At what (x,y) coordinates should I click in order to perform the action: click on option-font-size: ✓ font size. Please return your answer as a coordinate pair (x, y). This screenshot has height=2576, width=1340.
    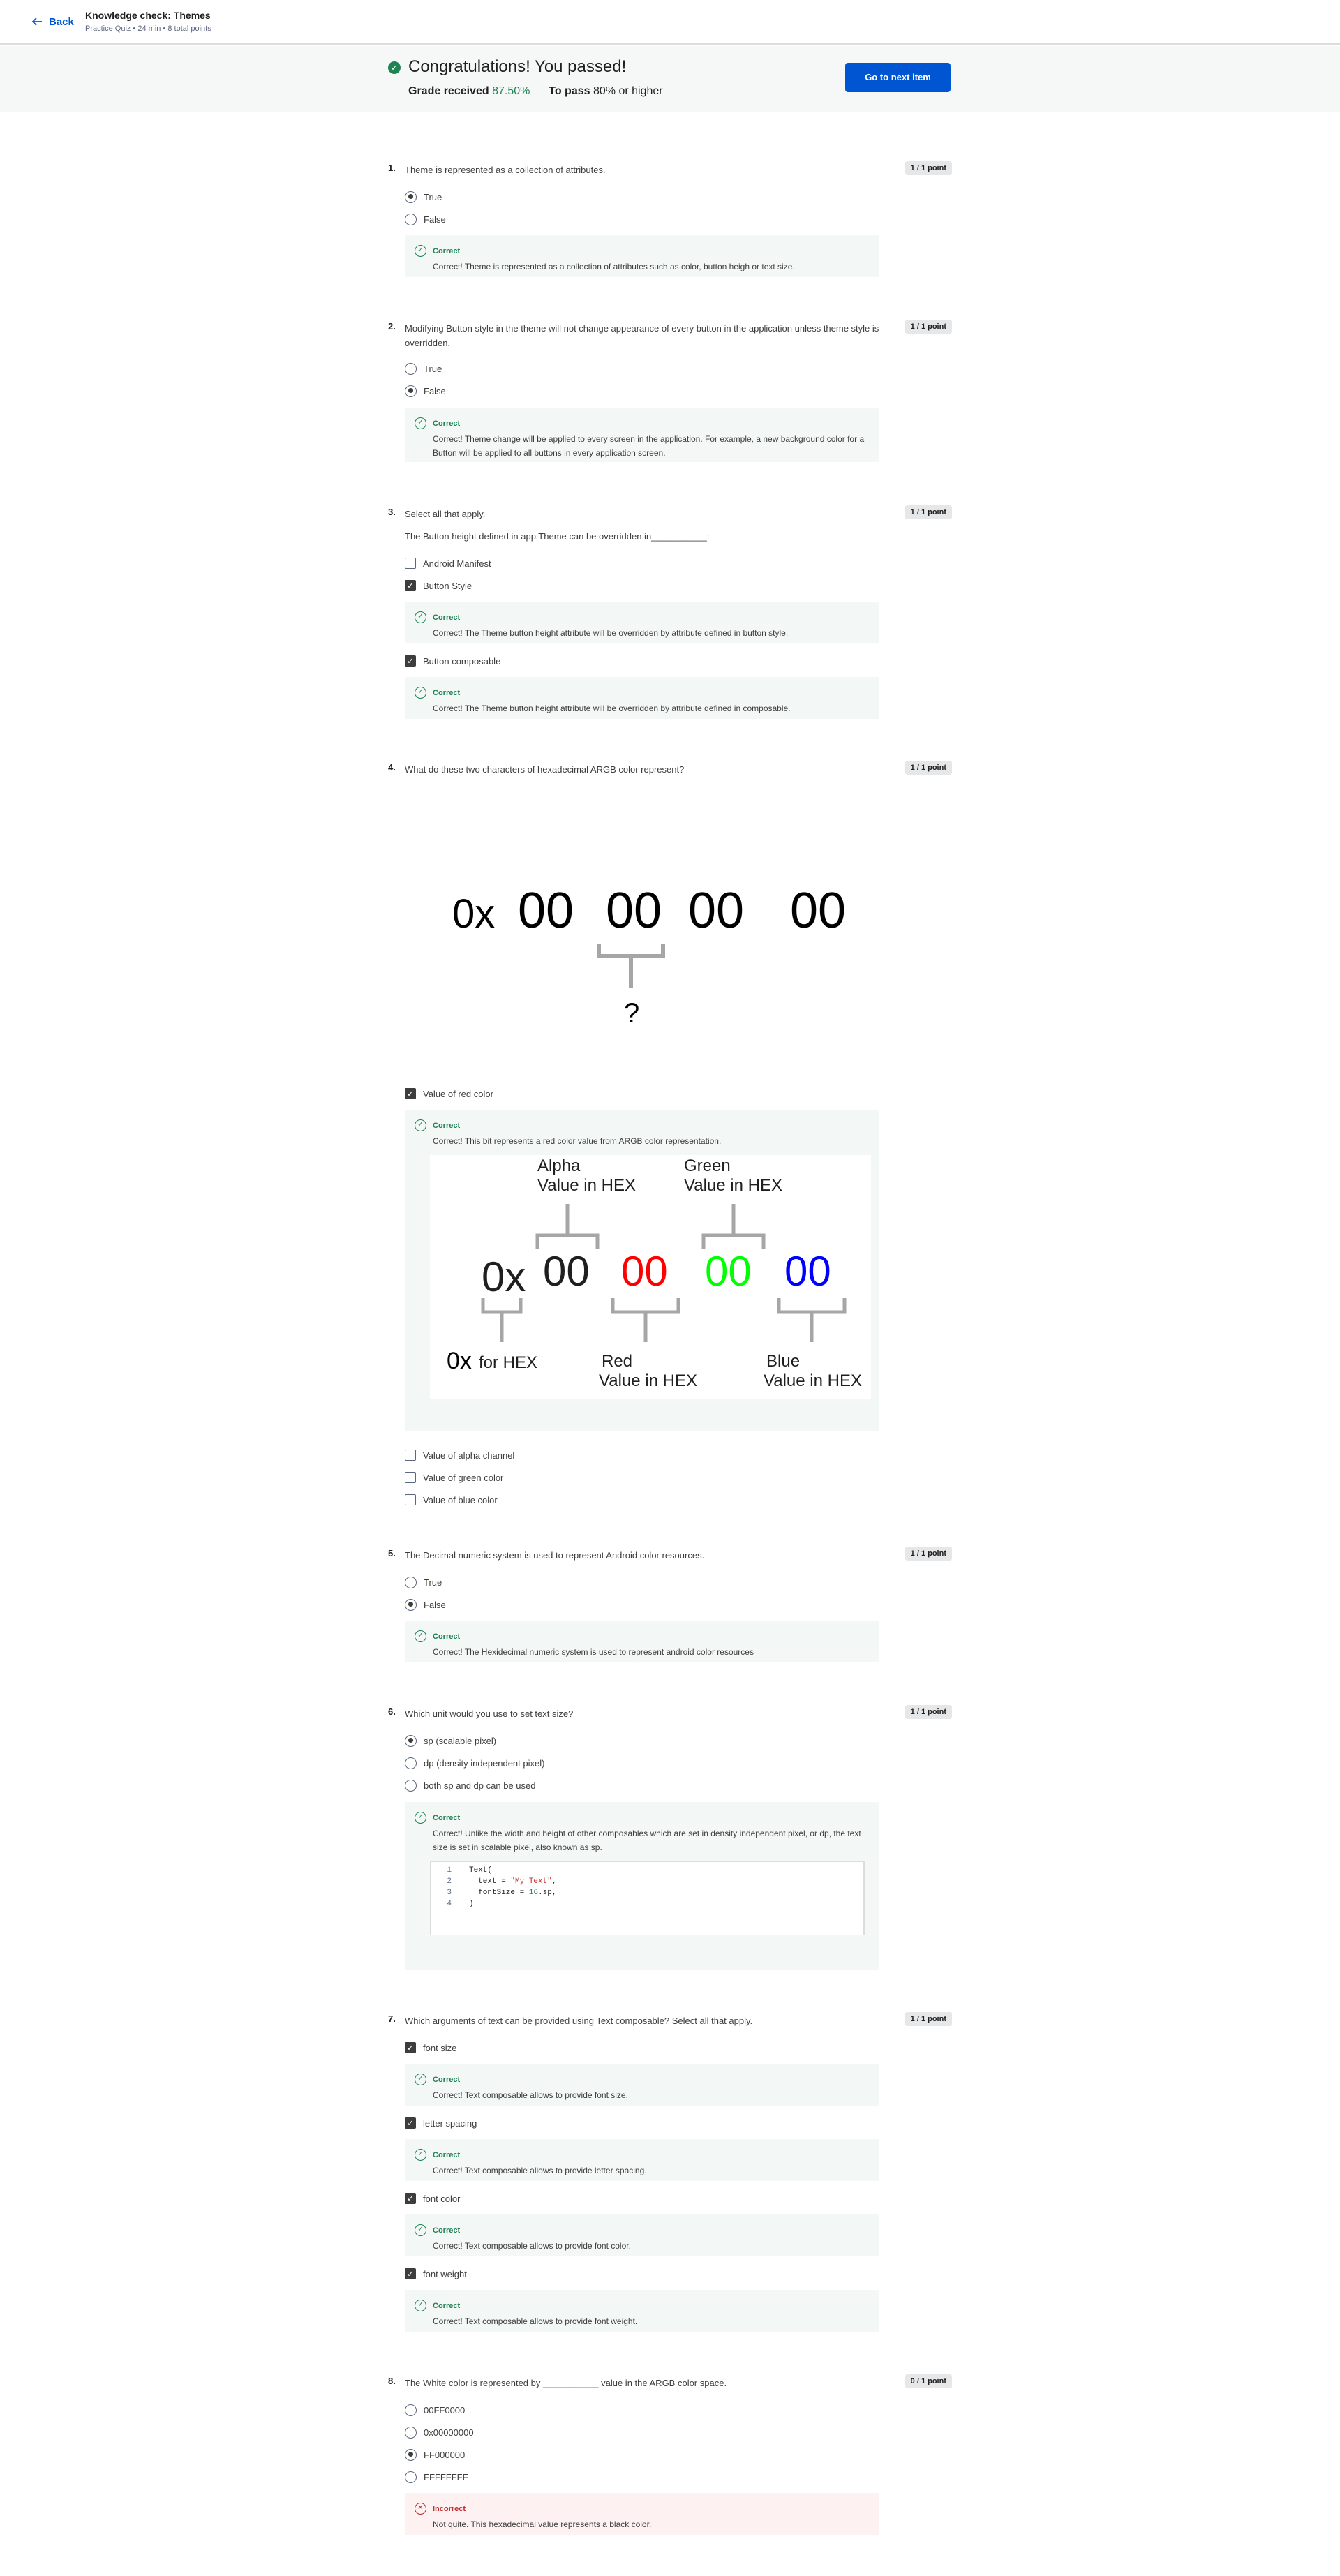
    Looking at the image, I should click on (430, 2048).